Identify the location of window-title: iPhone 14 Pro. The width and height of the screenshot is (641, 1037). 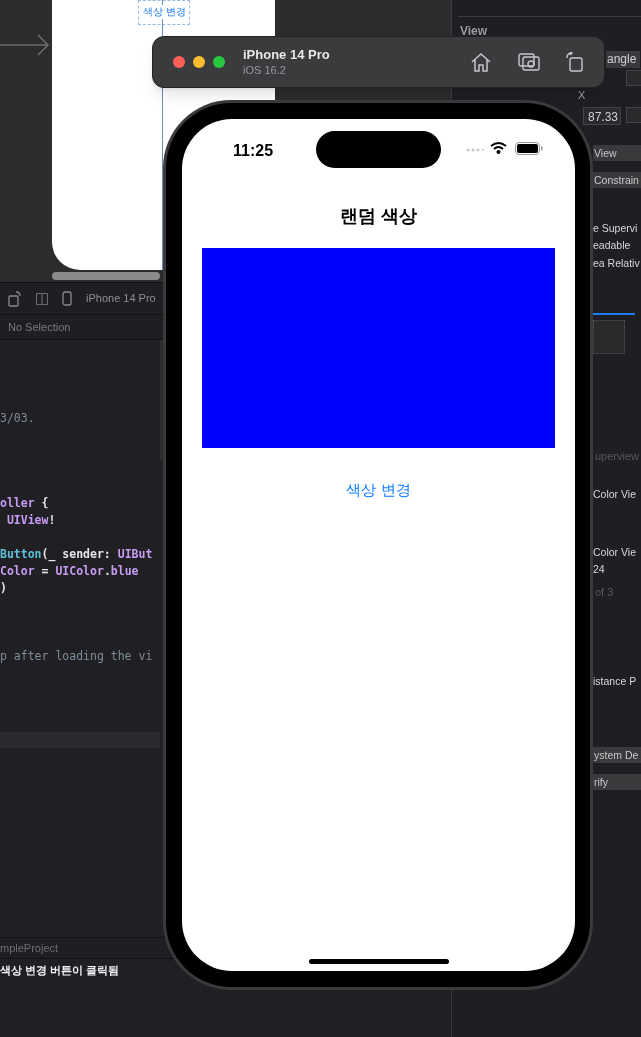
(286, 55).